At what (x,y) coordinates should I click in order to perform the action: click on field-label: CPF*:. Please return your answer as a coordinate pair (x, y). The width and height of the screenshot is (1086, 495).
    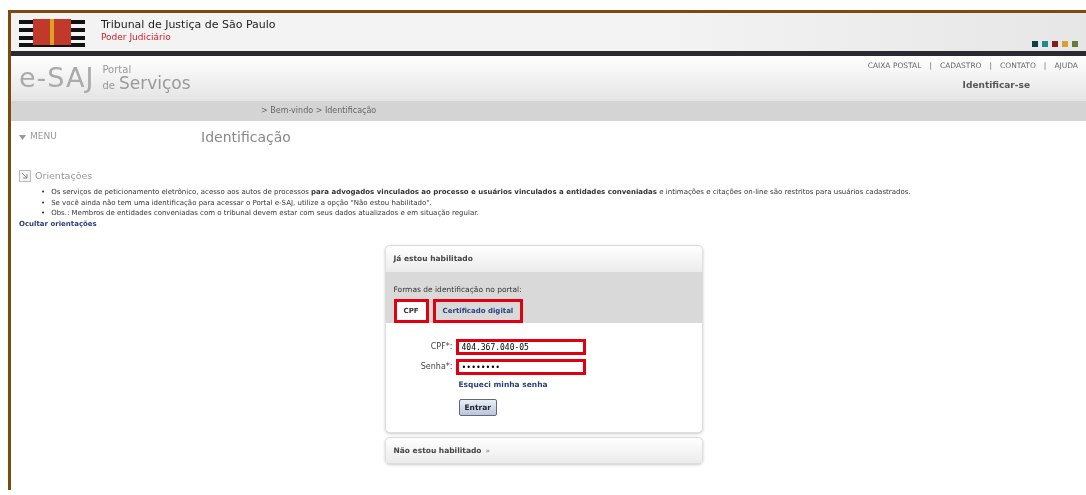
    Looking at the image, I should click on (441, 347).